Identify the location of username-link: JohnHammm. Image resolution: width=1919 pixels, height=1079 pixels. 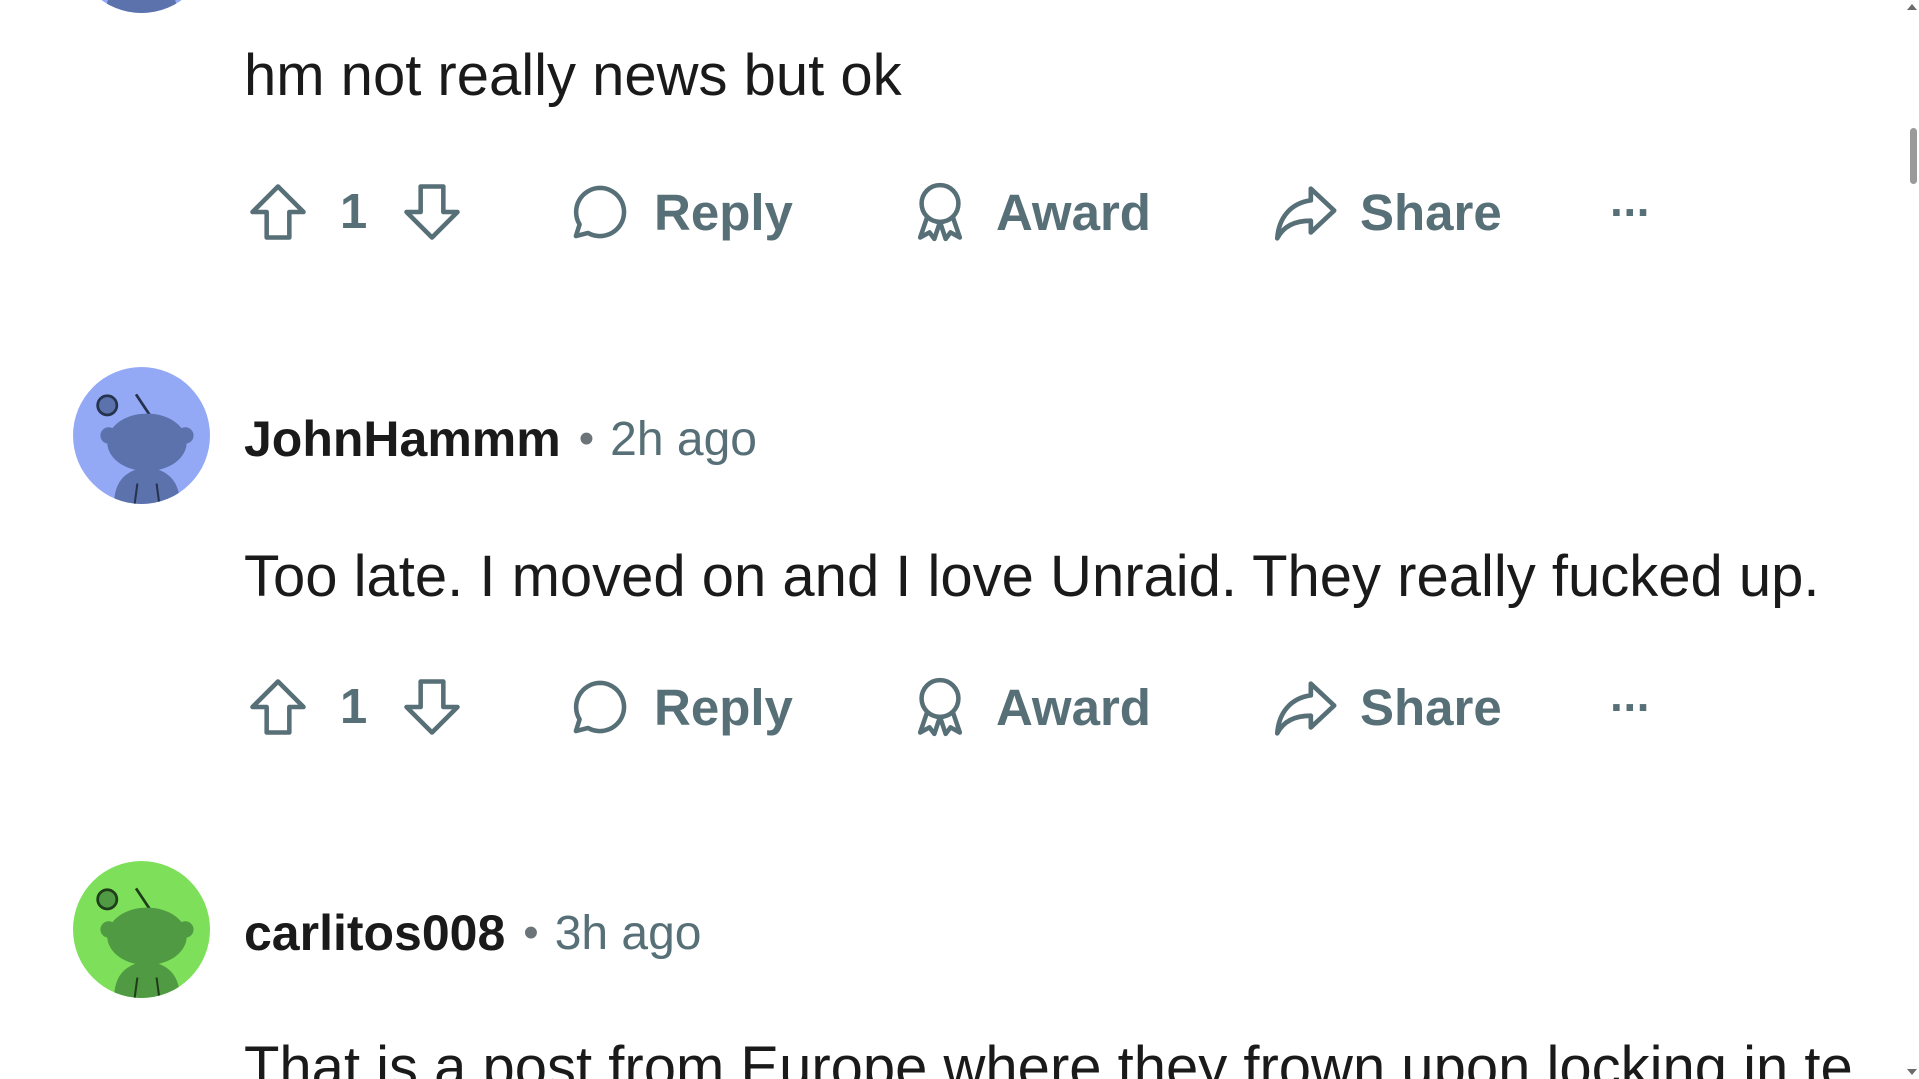
(402, 439).